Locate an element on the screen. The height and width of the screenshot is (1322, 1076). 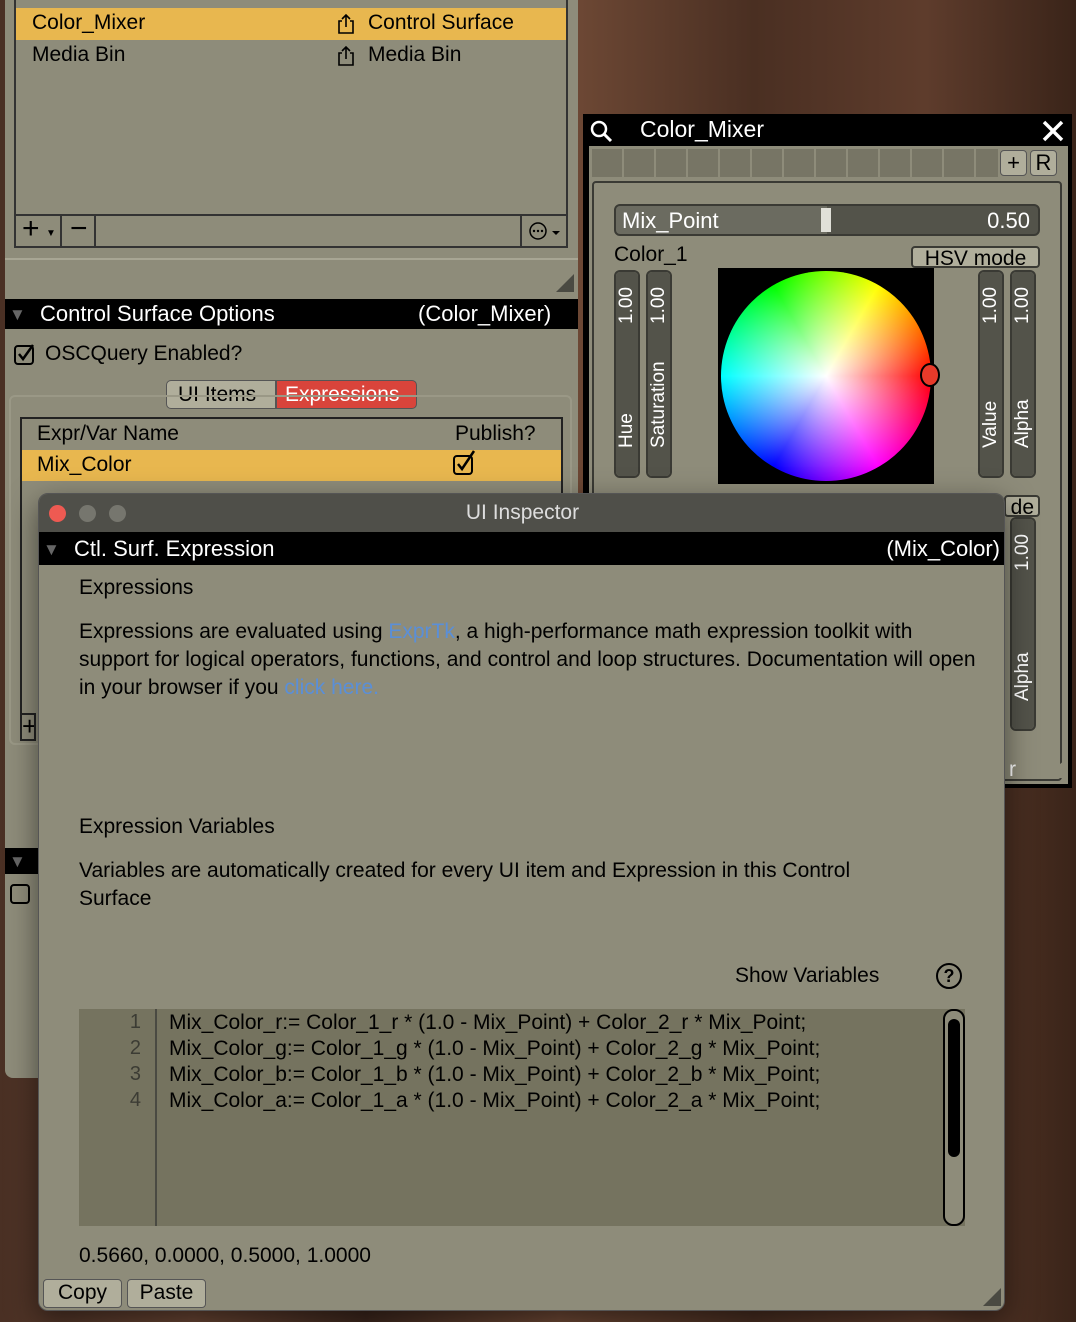
section-context: (Mix_Color) is located at coordinates (943, 548).